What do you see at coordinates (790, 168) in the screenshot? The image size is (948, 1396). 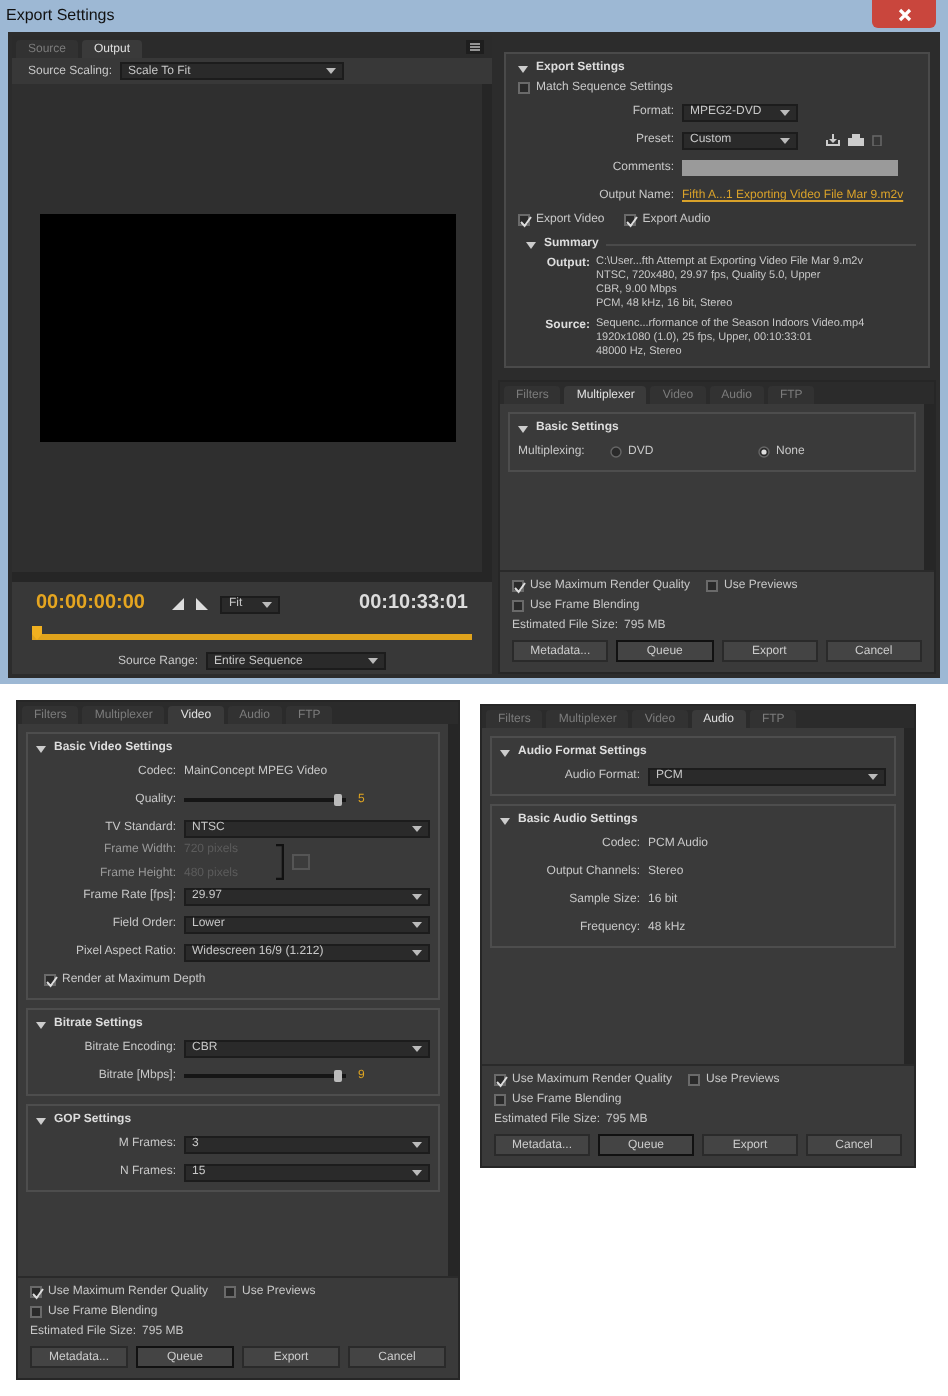 I see `input-field` at bounding box center [790, 168].